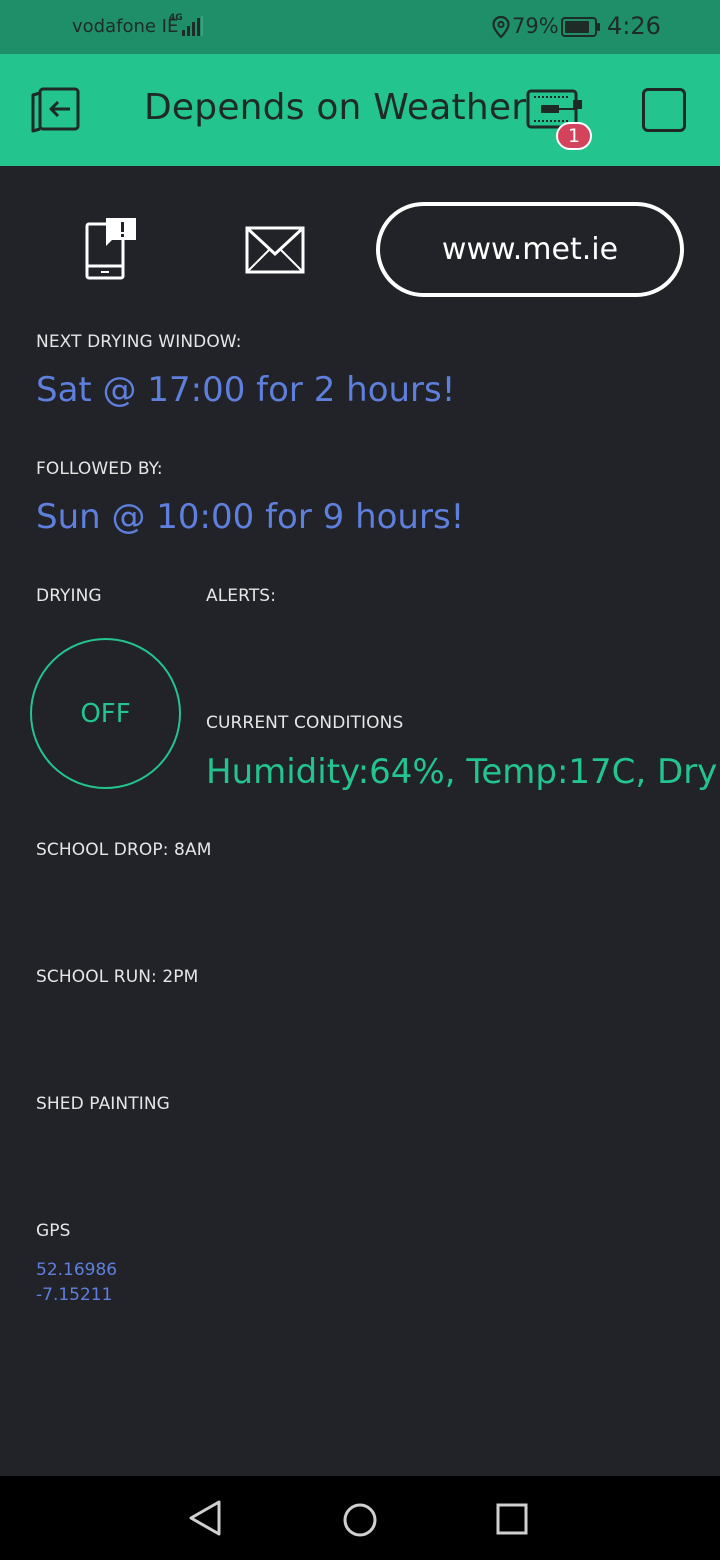 This screenshot has height=1560, width=720. Describe the element at coordinates (241, 596) in the screenshot. I see `alerts-label: ALERTS:` at that location.